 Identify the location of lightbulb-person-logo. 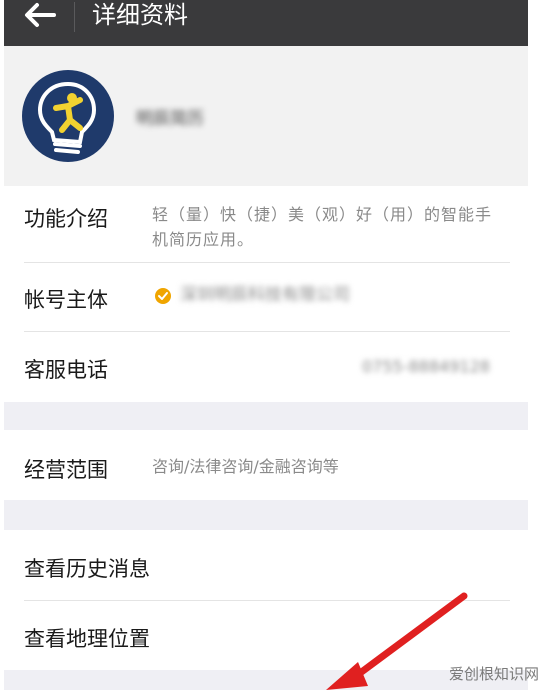
(68, 116).